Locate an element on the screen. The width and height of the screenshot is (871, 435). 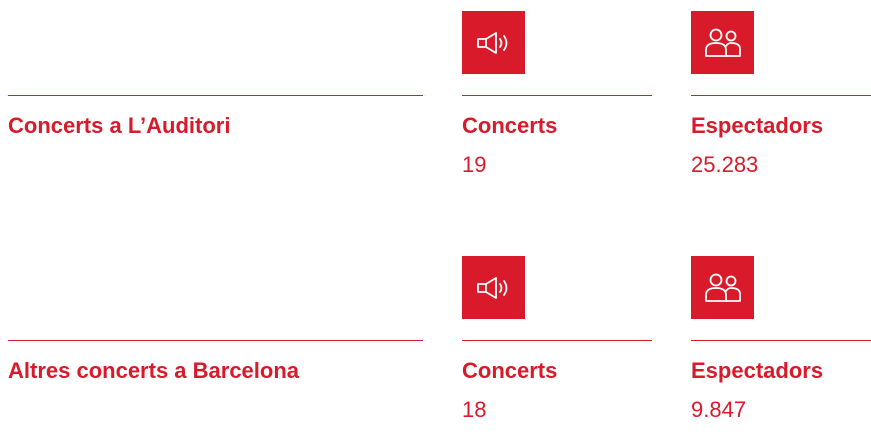
stat-value: 9.847 is located at coordinates (719, 409).